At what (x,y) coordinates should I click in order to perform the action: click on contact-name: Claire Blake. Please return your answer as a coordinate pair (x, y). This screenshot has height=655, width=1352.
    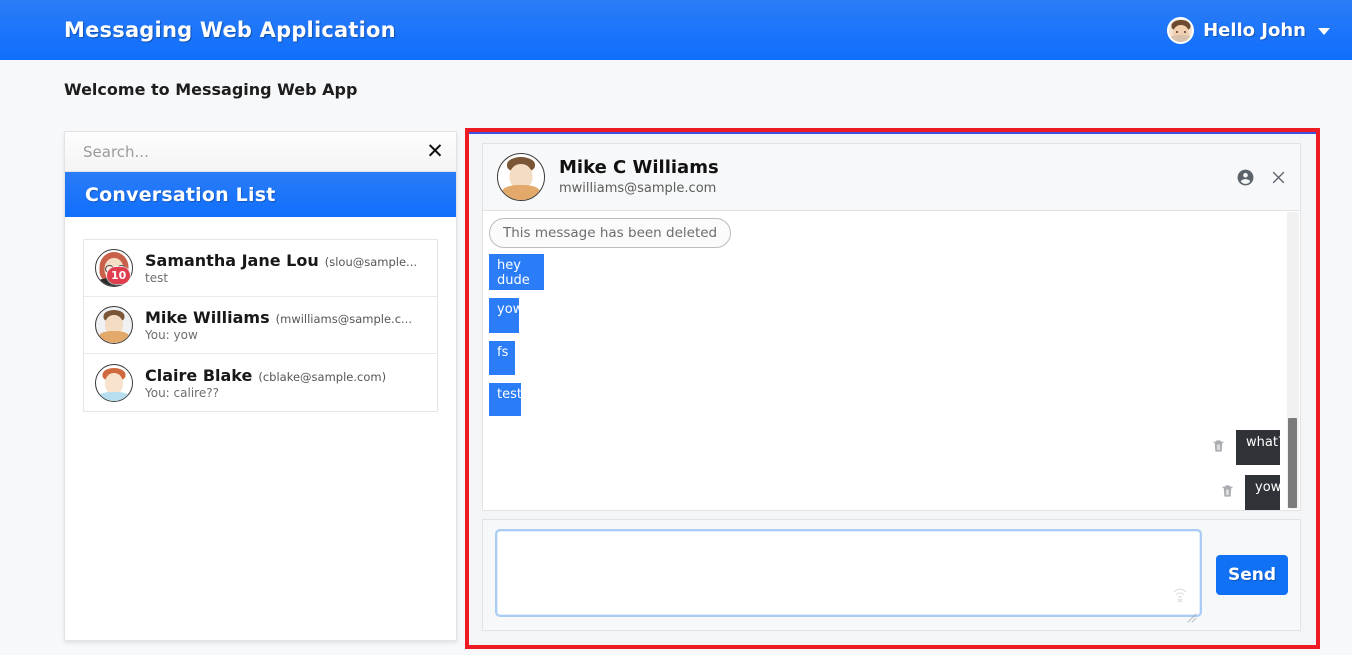
    Looking at the image, I should click on (199, 375).